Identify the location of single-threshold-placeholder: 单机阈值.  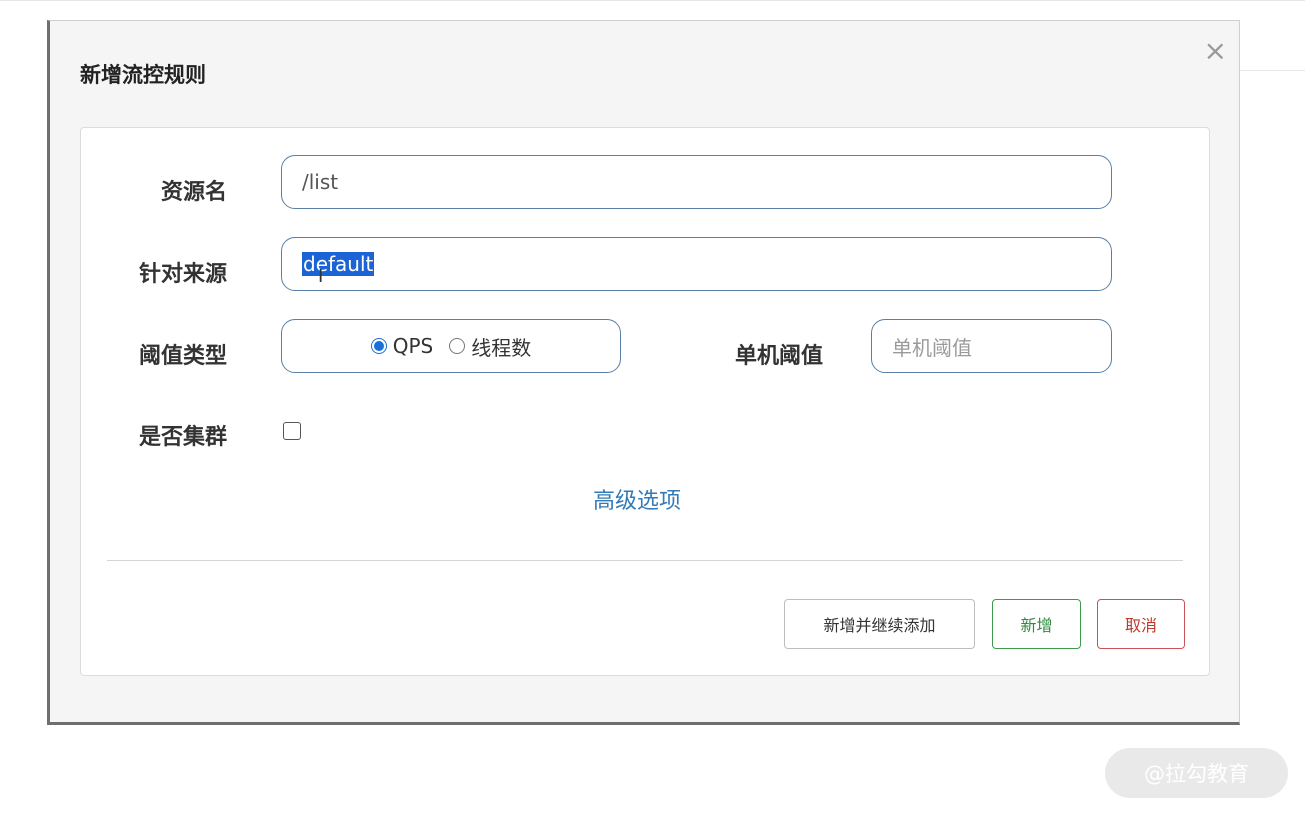
(932, 347).